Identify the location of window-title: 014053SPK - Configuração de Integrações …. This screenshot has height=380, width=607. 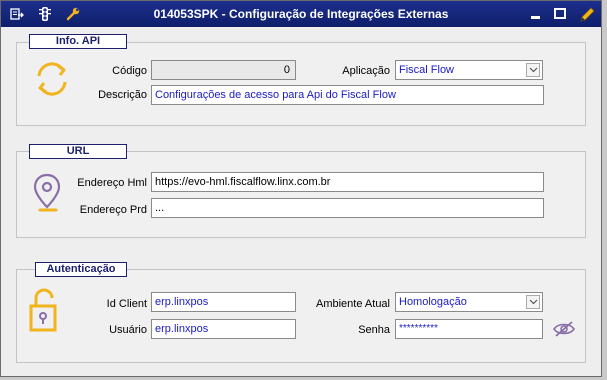
(301, 14).